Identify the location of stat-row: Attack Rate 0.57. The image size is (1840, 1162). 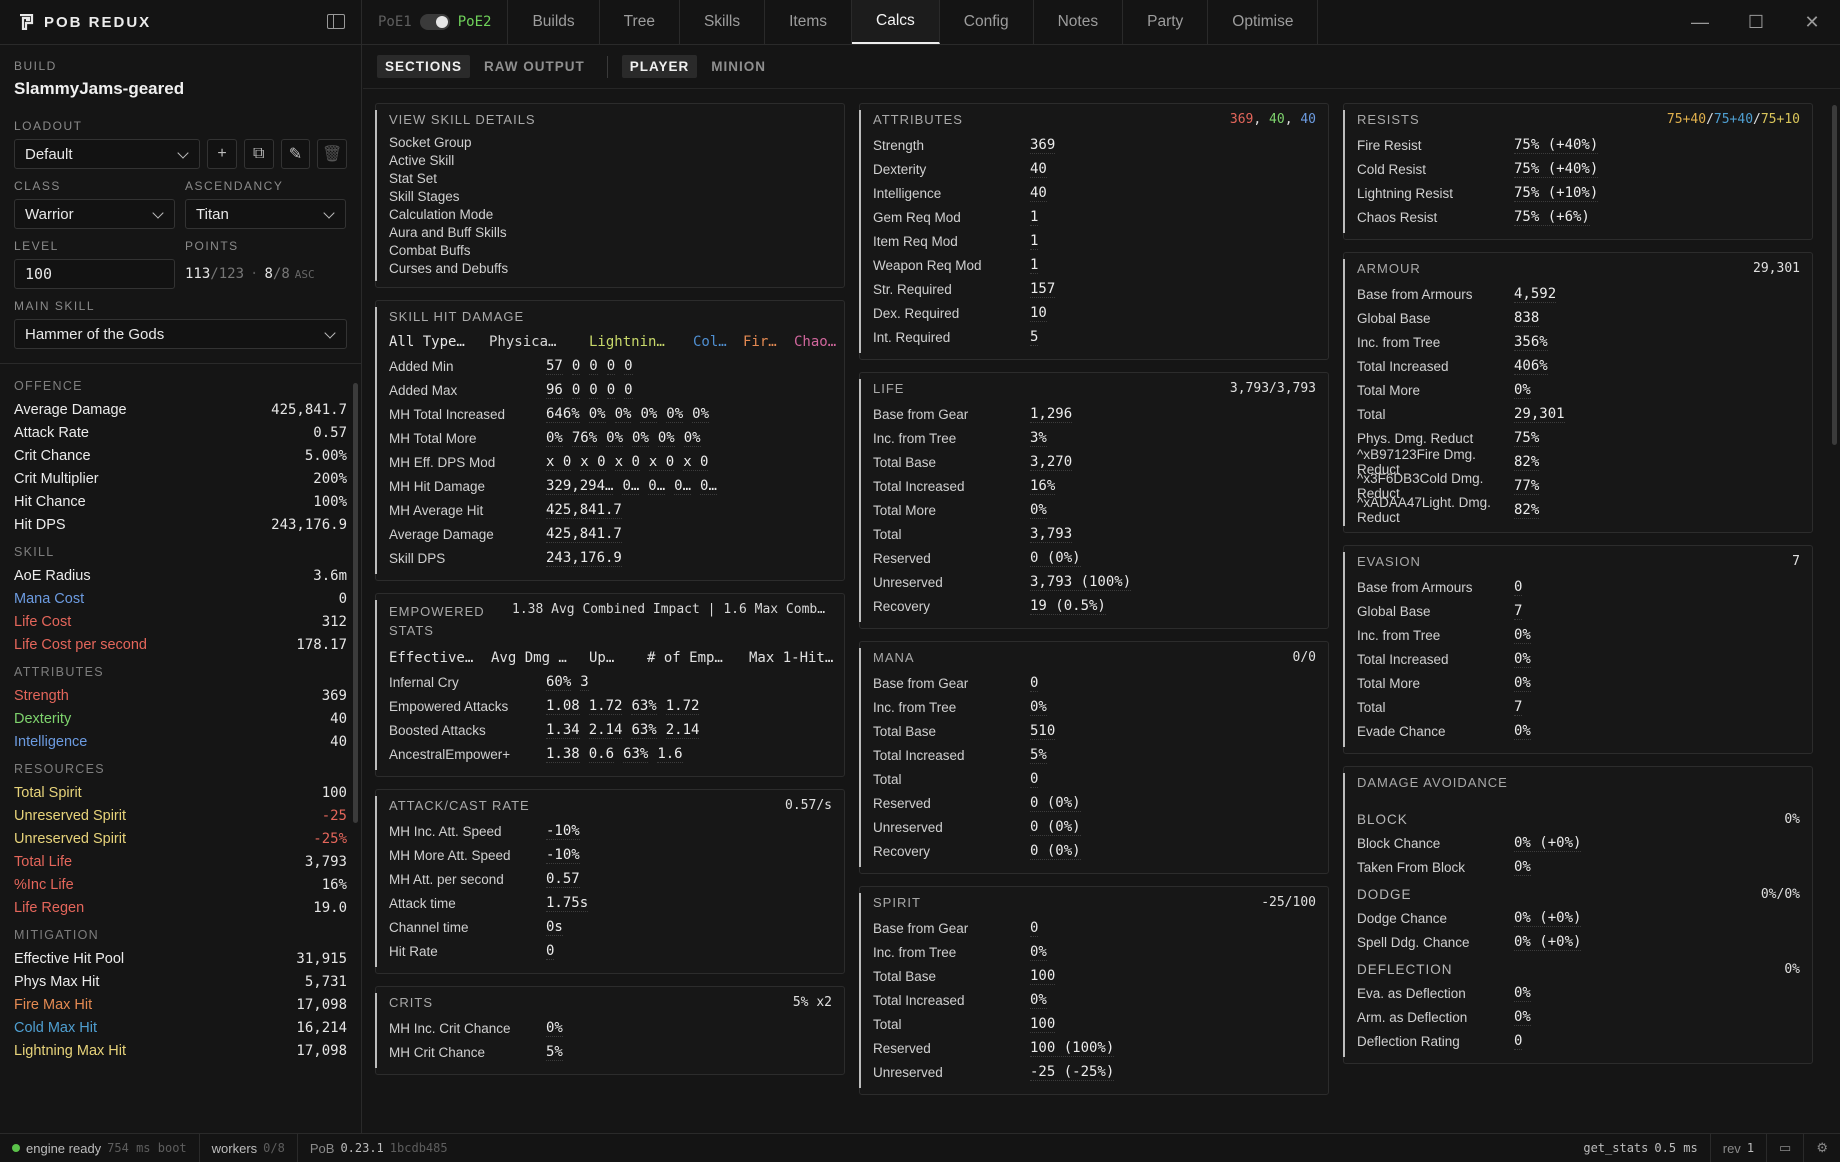
(180, 432).